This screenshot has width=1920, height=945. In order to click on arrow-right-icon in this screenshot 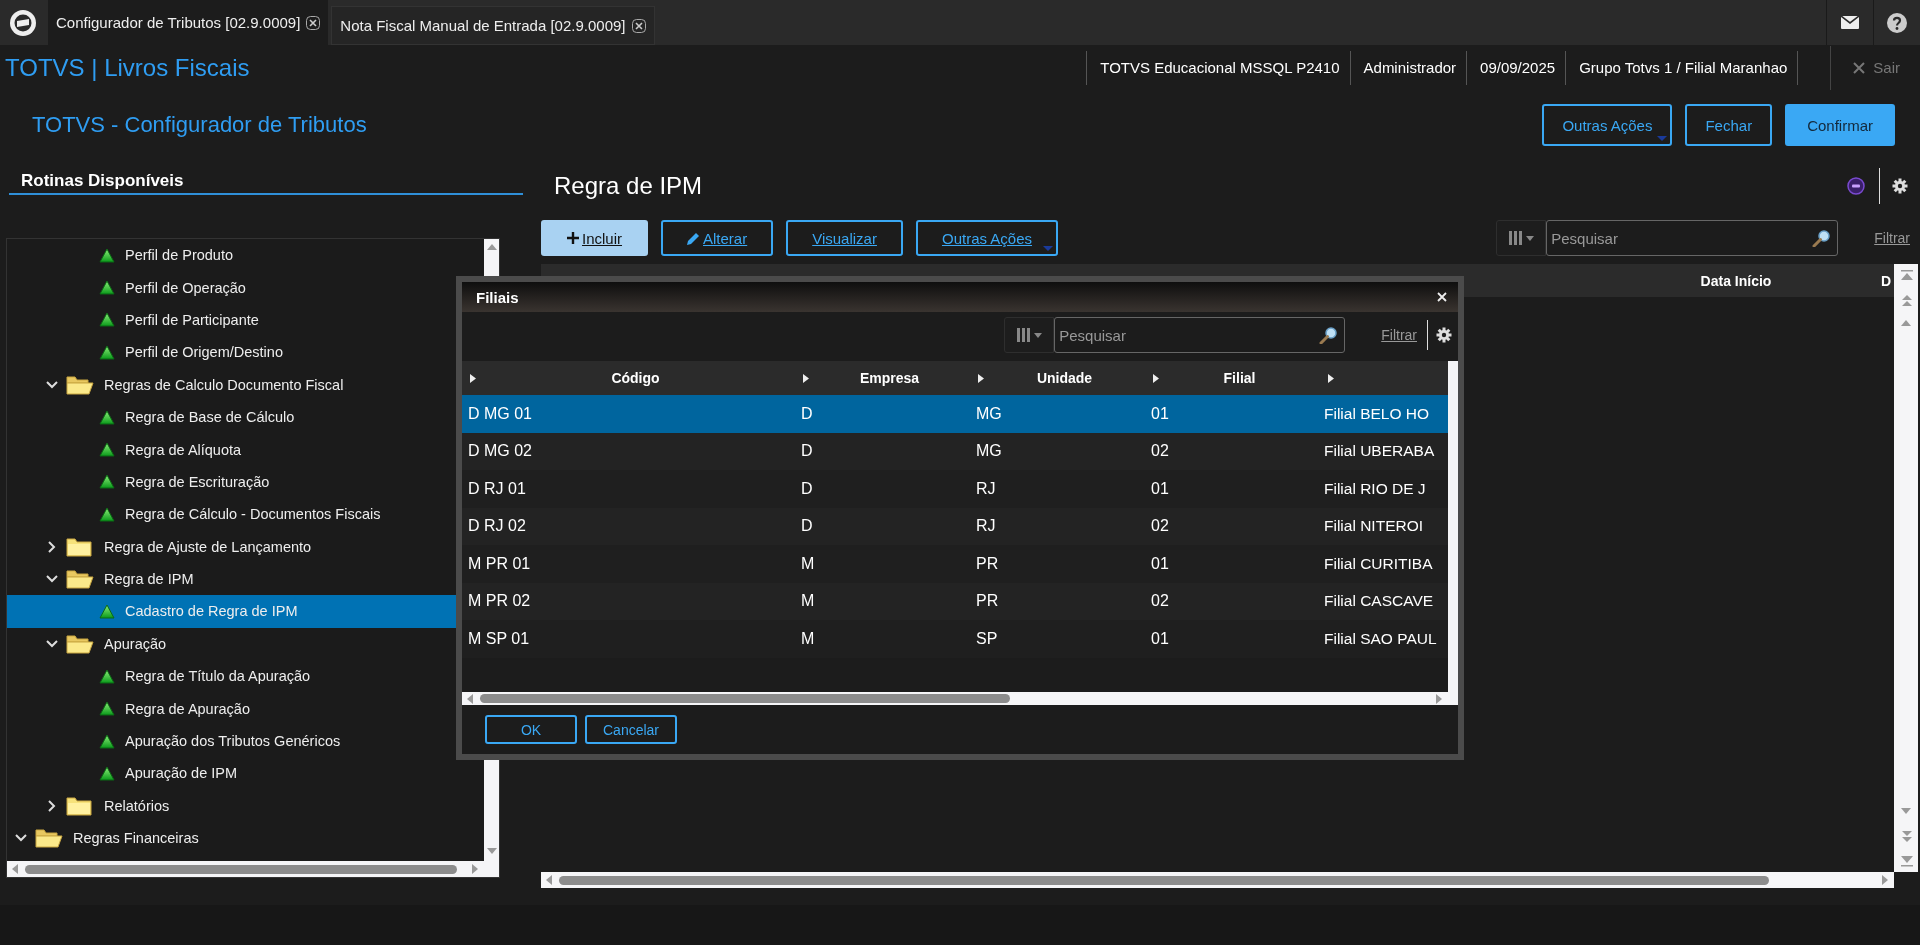, I will do `click(1156, 378)`.